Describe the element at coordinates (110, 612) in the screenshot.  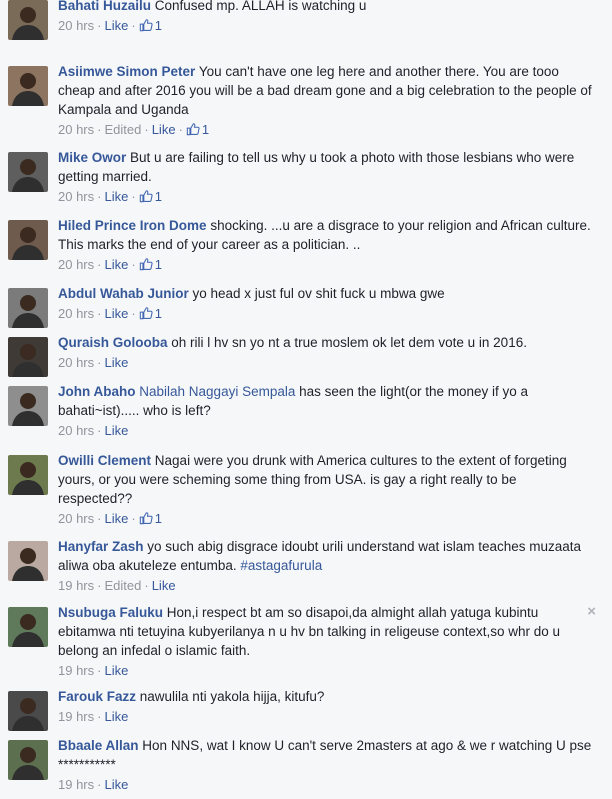
I see `comment-author: Nsubuga Faluku` at that location.